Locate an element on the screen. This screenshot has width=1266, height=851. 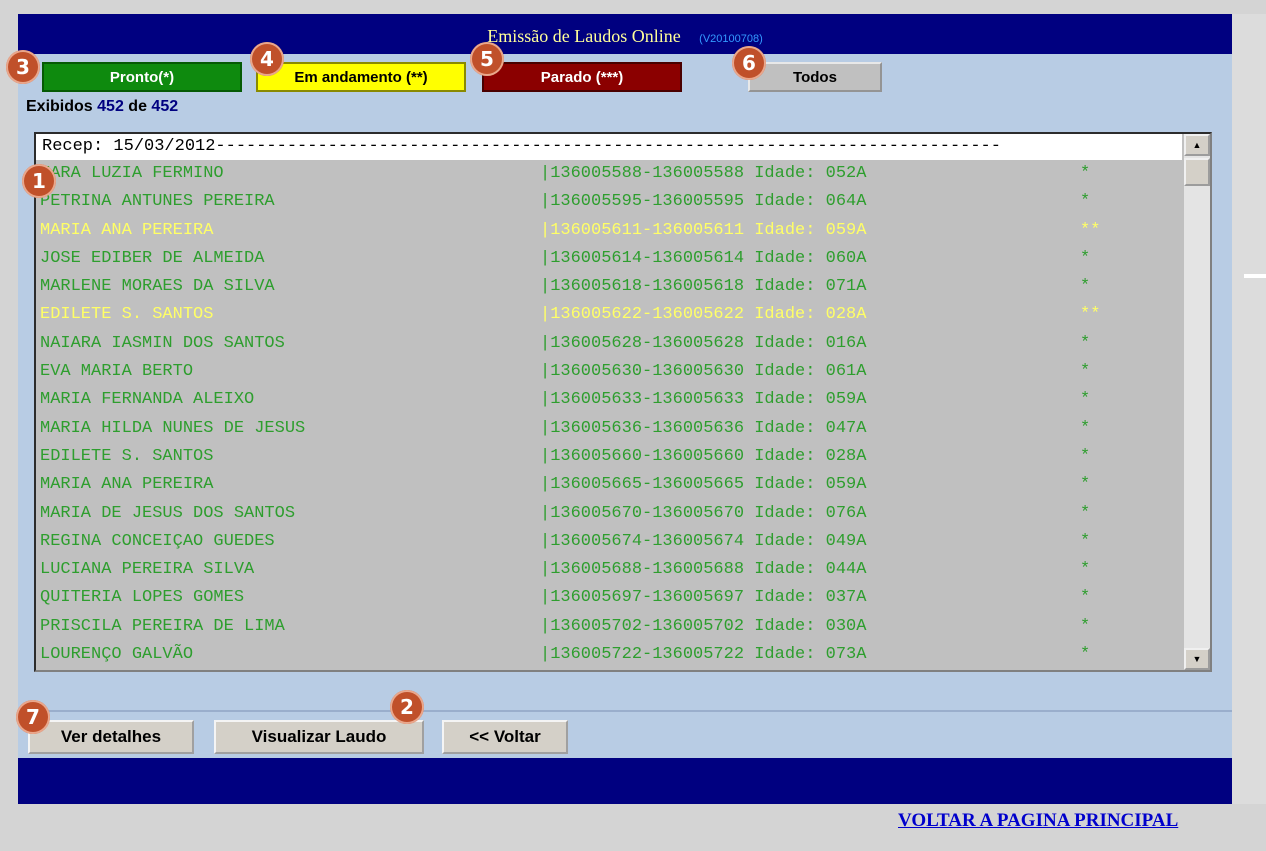
voltar-pagina-principal-link: VOLTAR A PAGINA PRINCIPAL is located at coordinates (1038, 821).